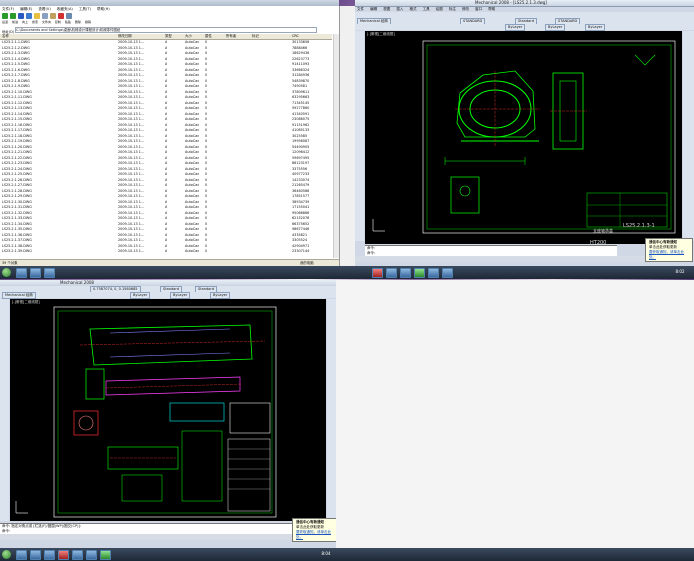 The height and width of the screenshot is (561, 694). Describe the element at coordinates (515, 27) in the screenshot. I see `color-control: ByLayer` at that location.